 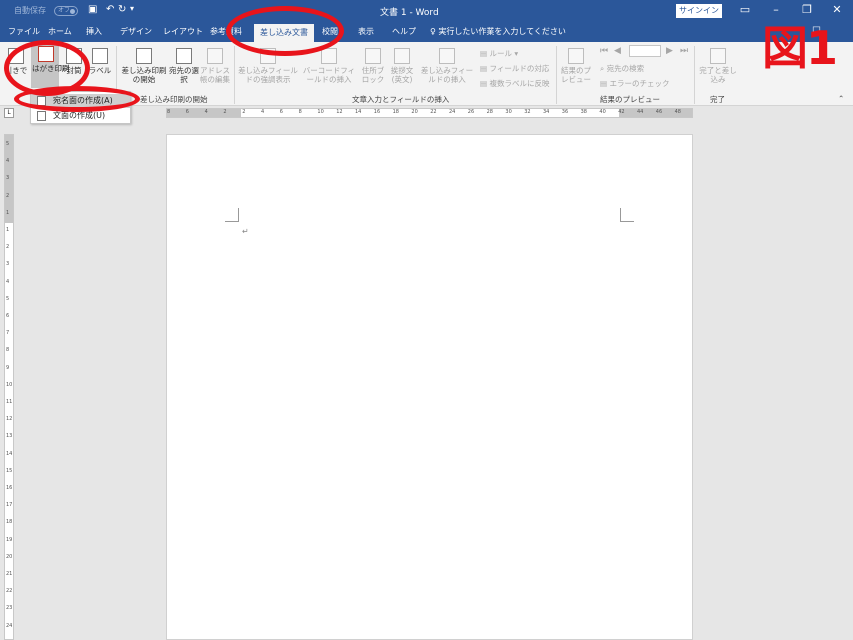 I want to click on edit-recipient-list-button: アドレス帳の編集, so click(x=215, y=66).